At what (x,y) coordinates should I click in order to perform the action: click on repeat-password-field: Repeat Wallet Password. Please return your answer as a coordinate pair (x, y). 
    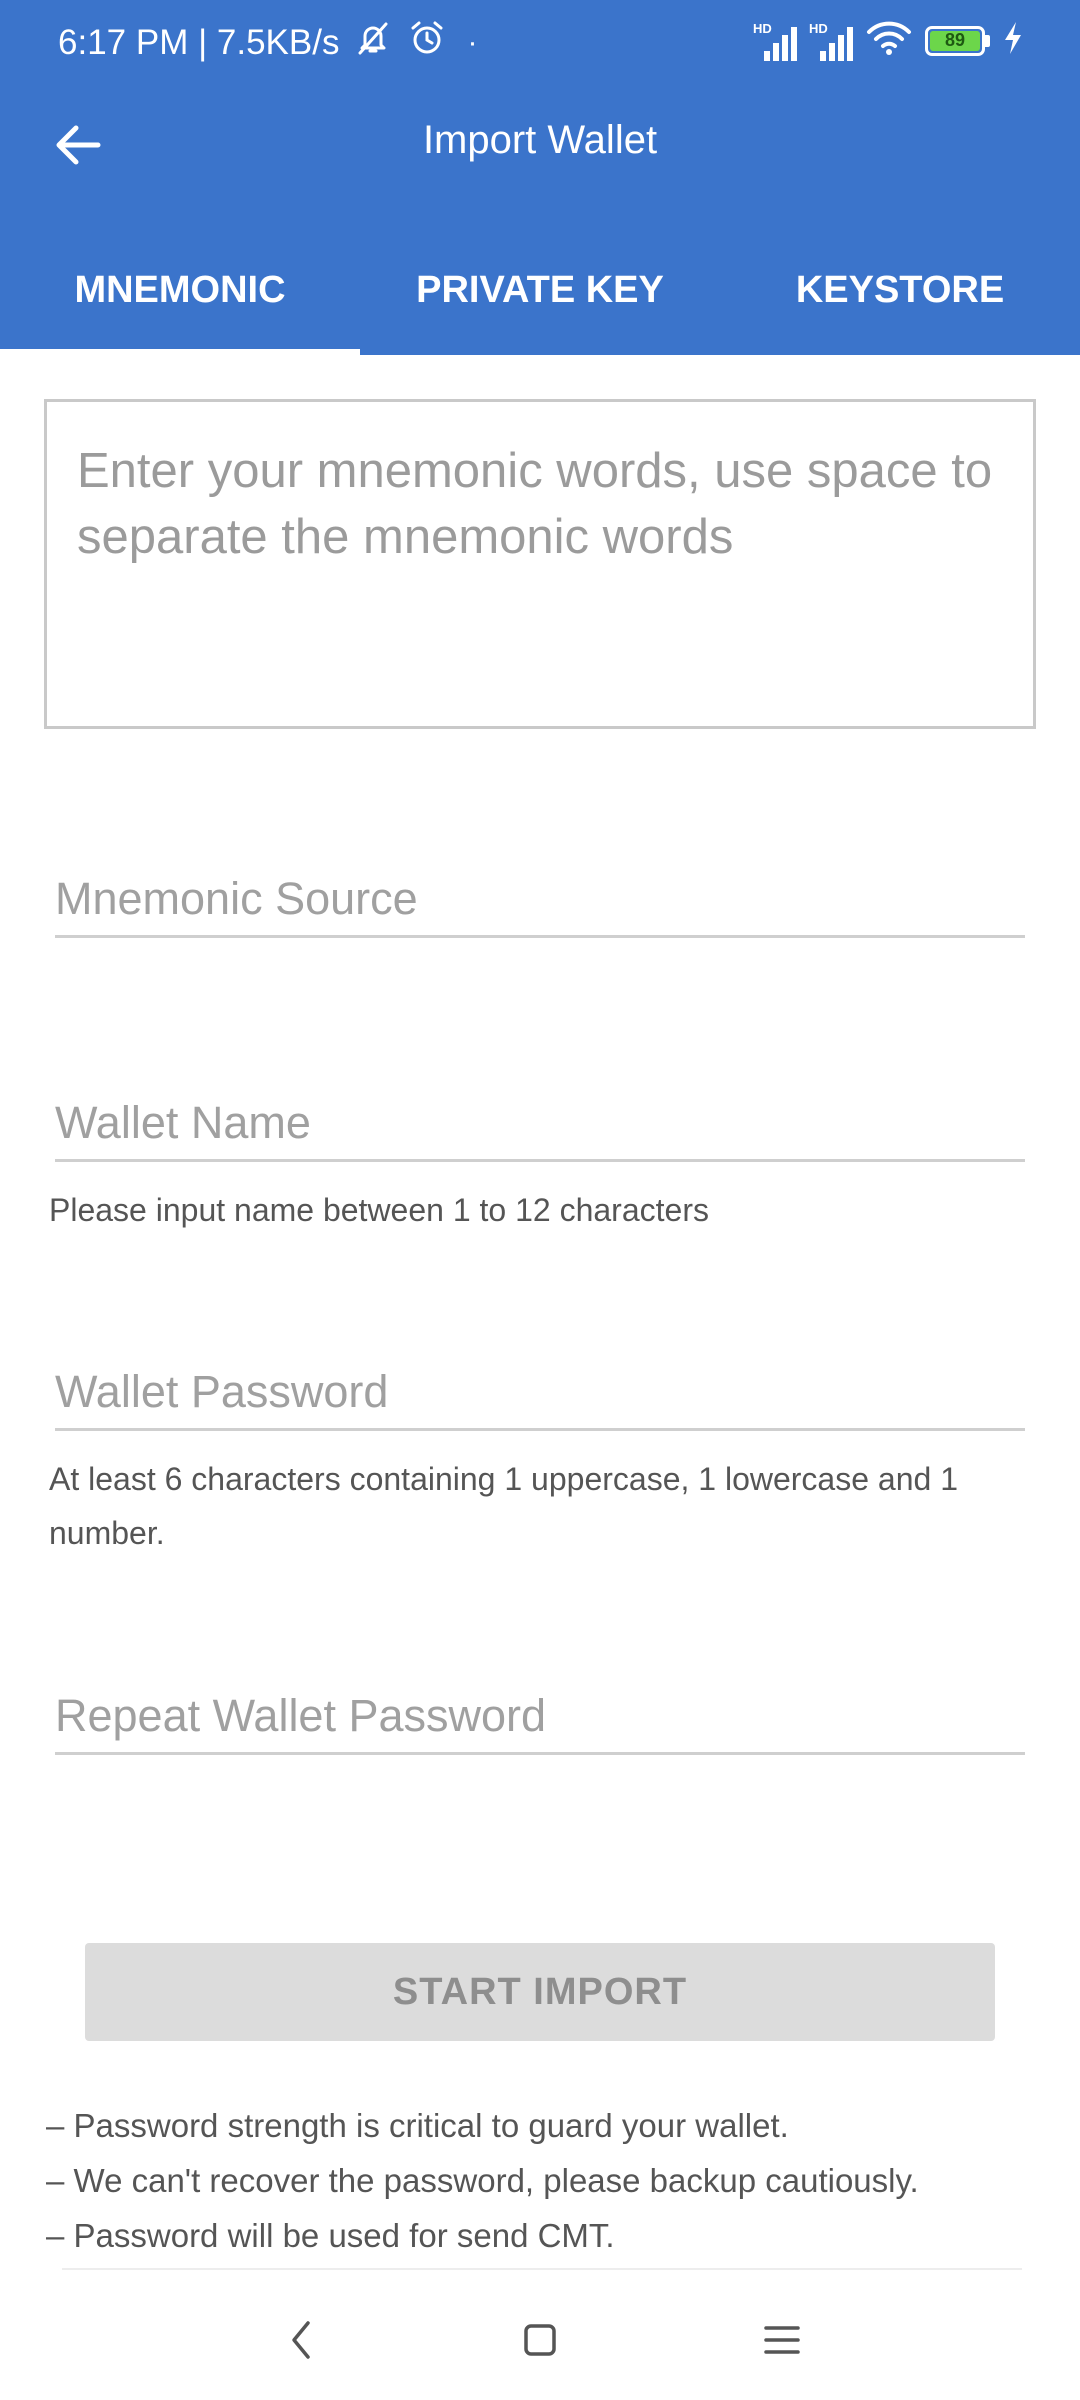
    Looking at the image, I should click on (540, 1722).